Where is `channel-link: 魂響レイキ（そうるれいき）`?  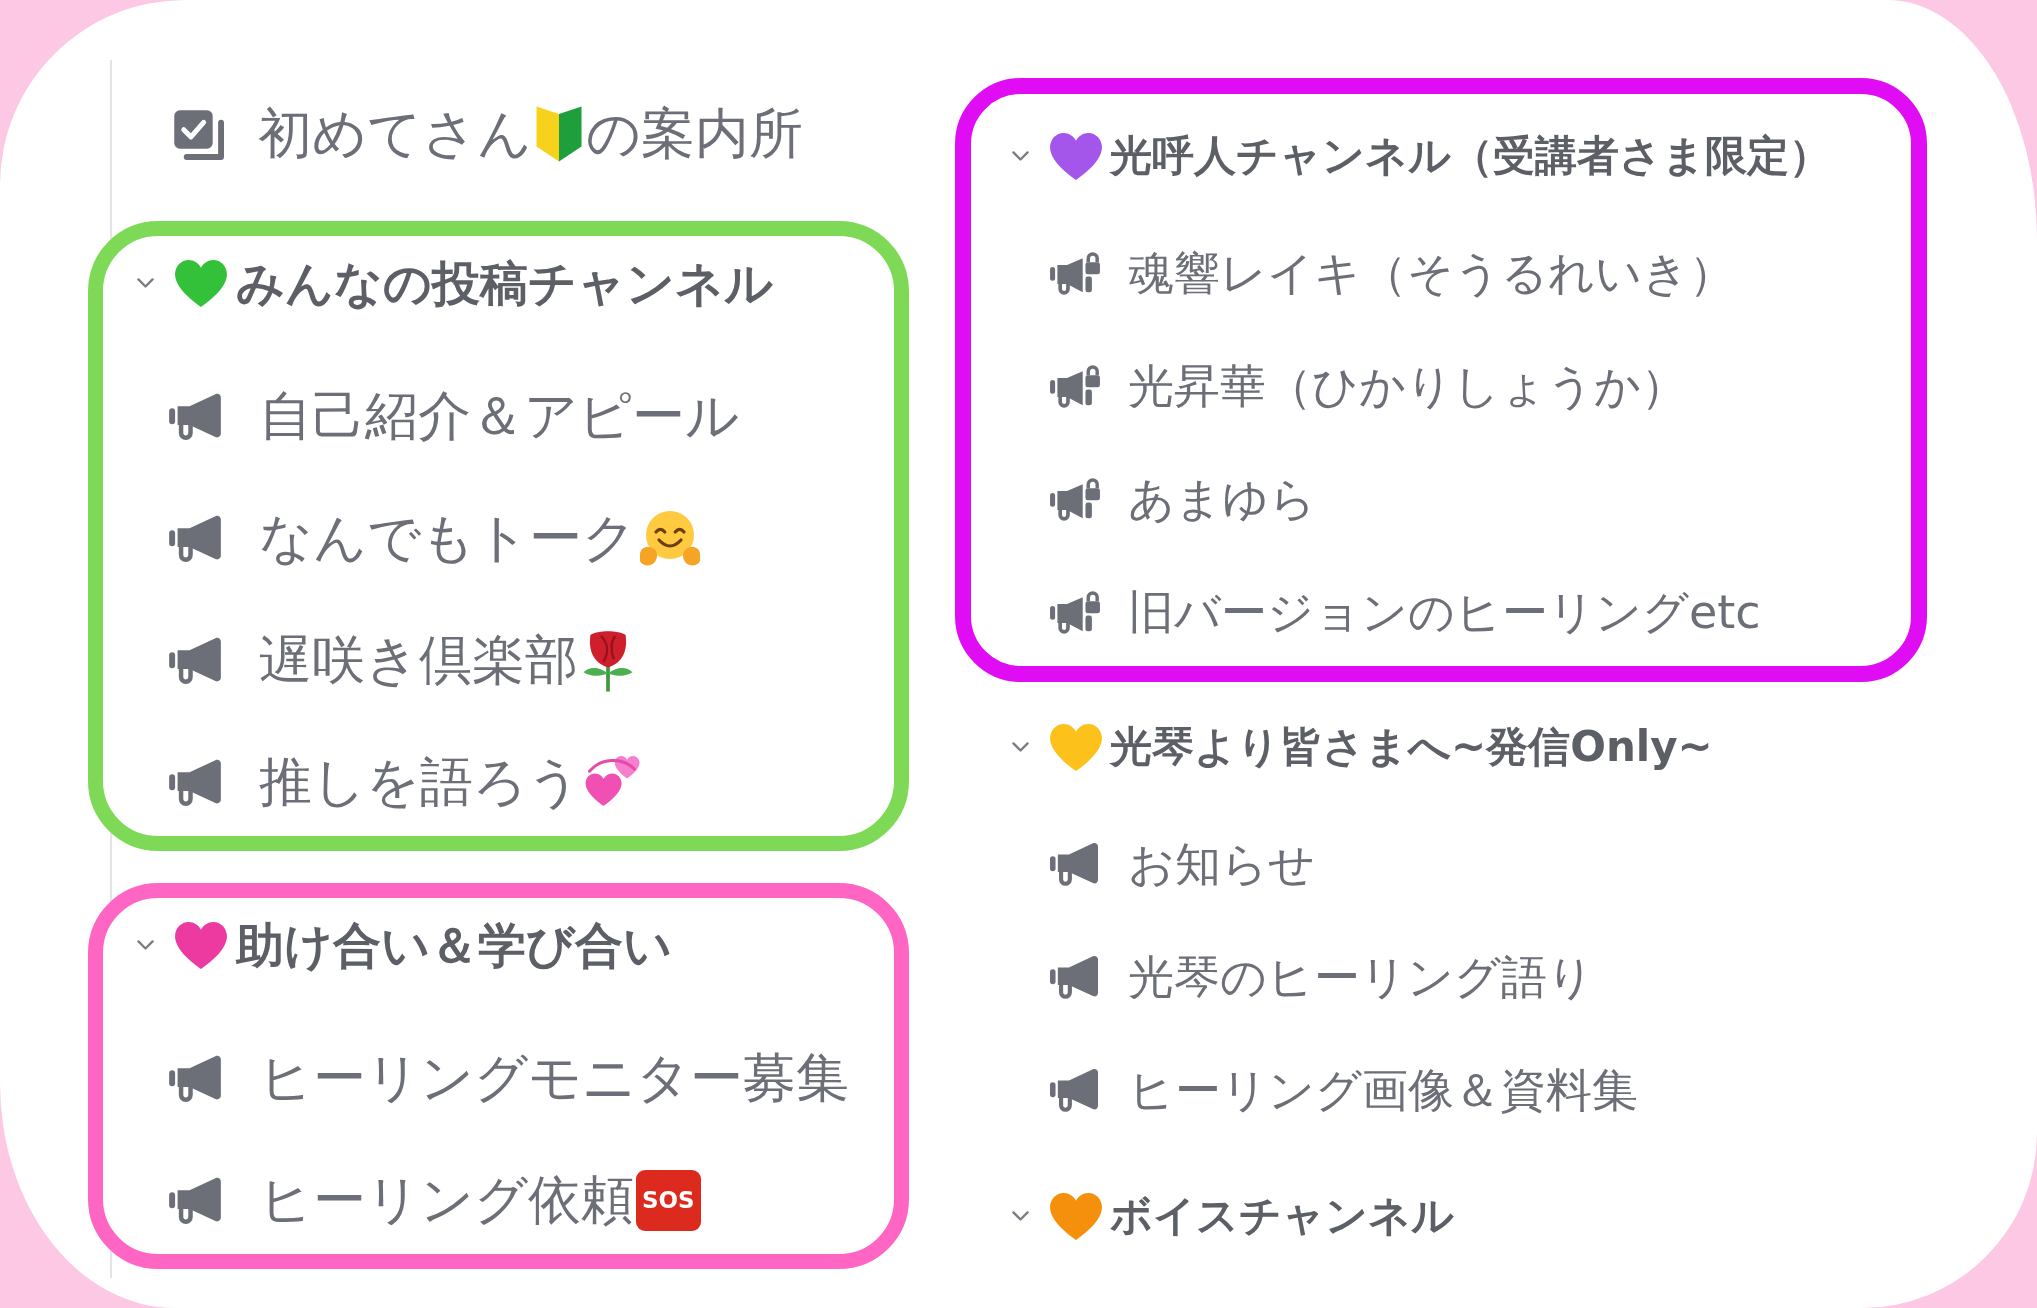
channel-link: 魂響レイキ（そうるれいき） is located at coordinates (1392, 273).